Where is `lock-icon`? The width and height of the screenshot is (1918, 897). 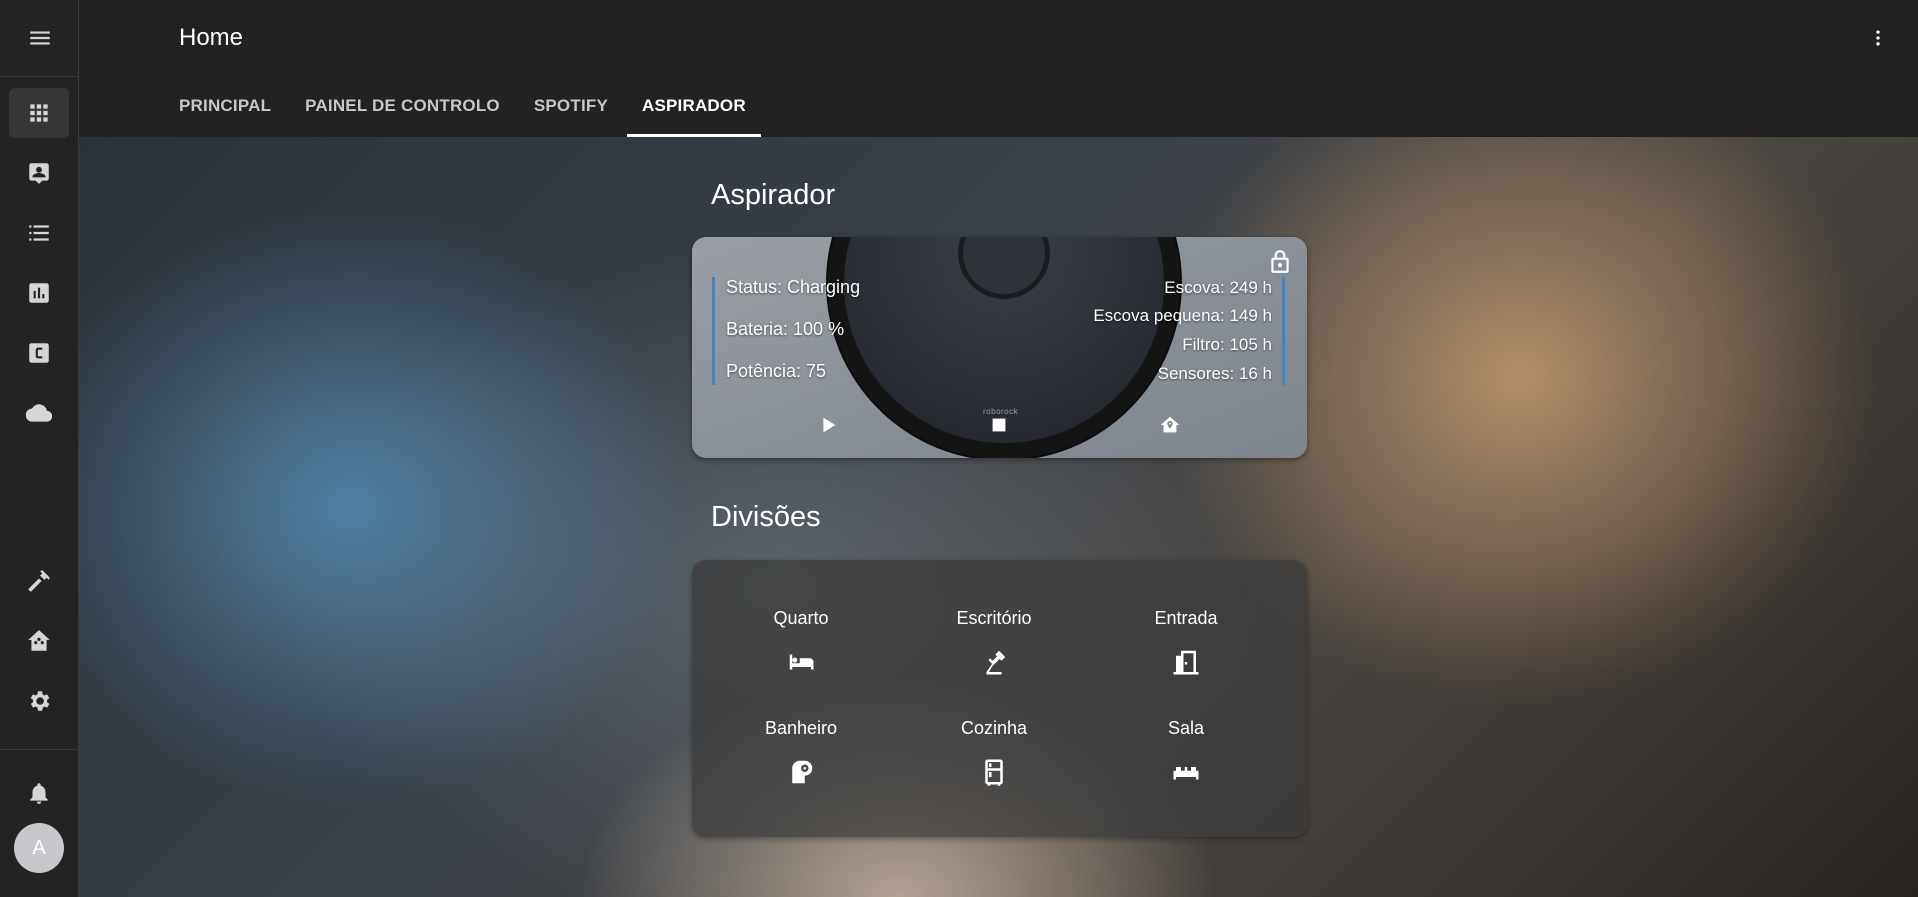
lock-icon is located at coordinates (1281, 263).